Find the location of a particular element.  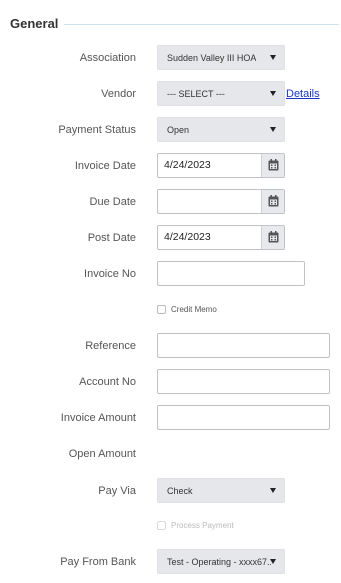

association-label: Association is located at coordinates (107, 58).